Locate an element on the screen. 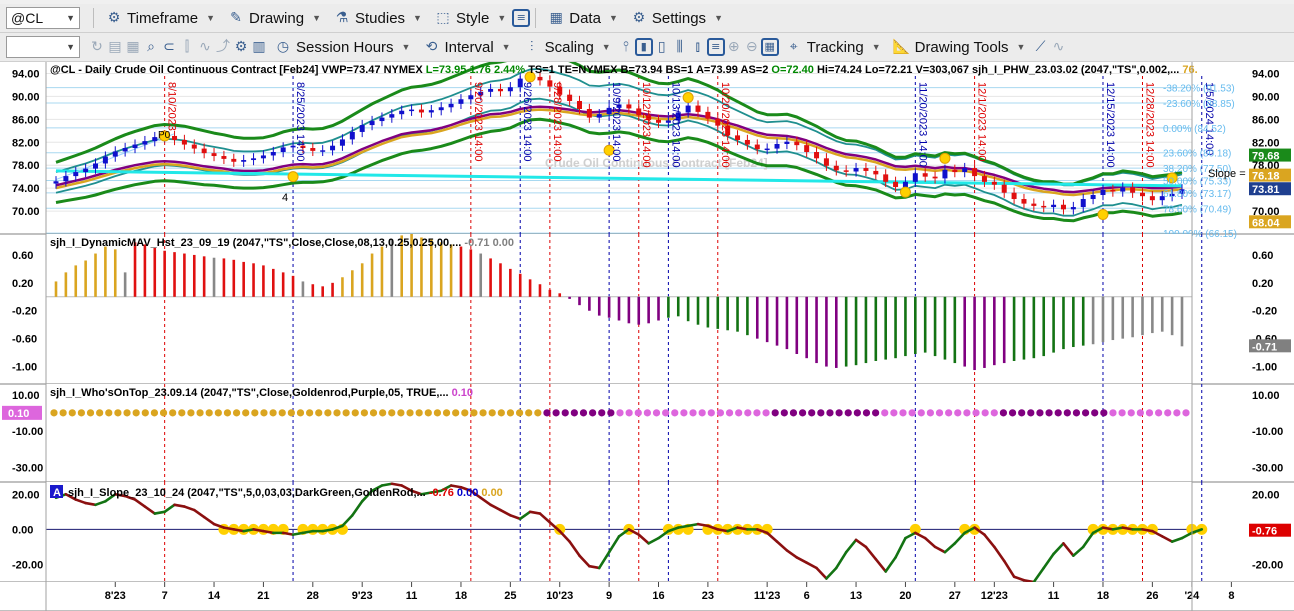  chart-icon: ▤ is located at coordinates (115, 47).